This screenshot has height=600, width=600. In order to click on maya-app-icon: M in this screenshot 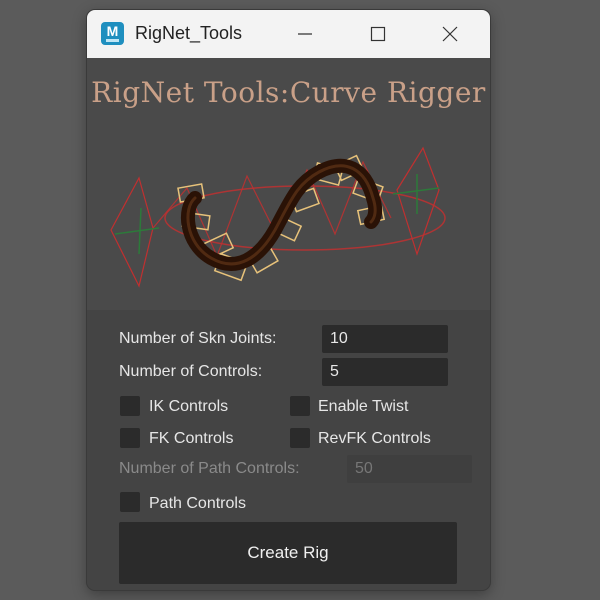, I will do `click(112, 33)`.